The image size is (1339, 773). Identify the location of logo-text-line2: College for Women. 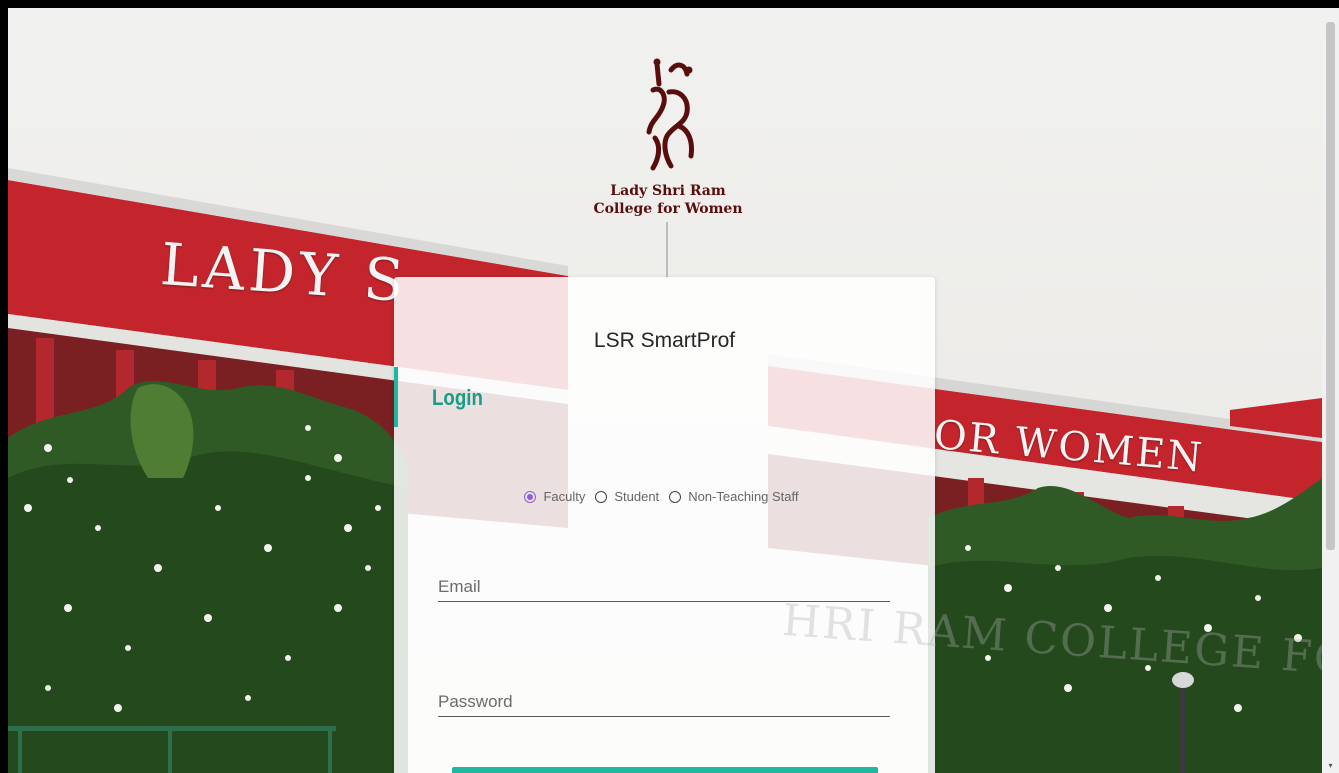
(668, 209).